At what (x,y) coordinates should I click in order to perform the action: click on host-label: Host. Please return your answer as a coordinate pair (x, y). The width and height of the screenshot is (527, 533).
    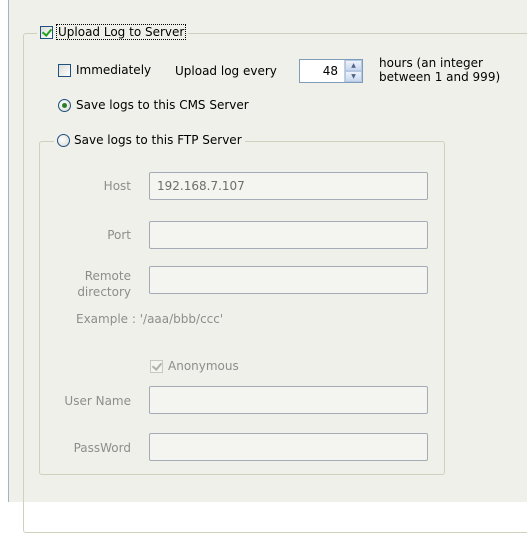
    Looking at the image, I should click on (117, 186).